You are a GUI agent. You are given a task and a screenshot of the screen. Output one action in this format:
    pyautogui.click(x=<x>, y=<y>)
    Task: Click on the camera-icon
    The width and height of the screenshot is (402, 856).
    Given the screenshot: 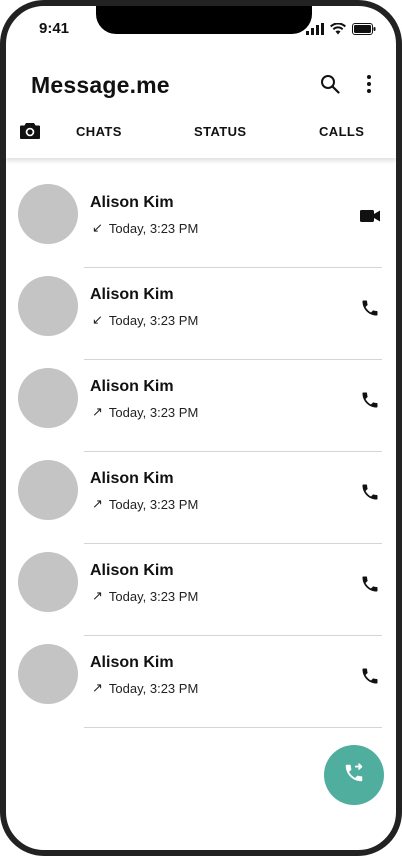 What is the action you would take?
    pyautogui.click(x=30, y=133)
    